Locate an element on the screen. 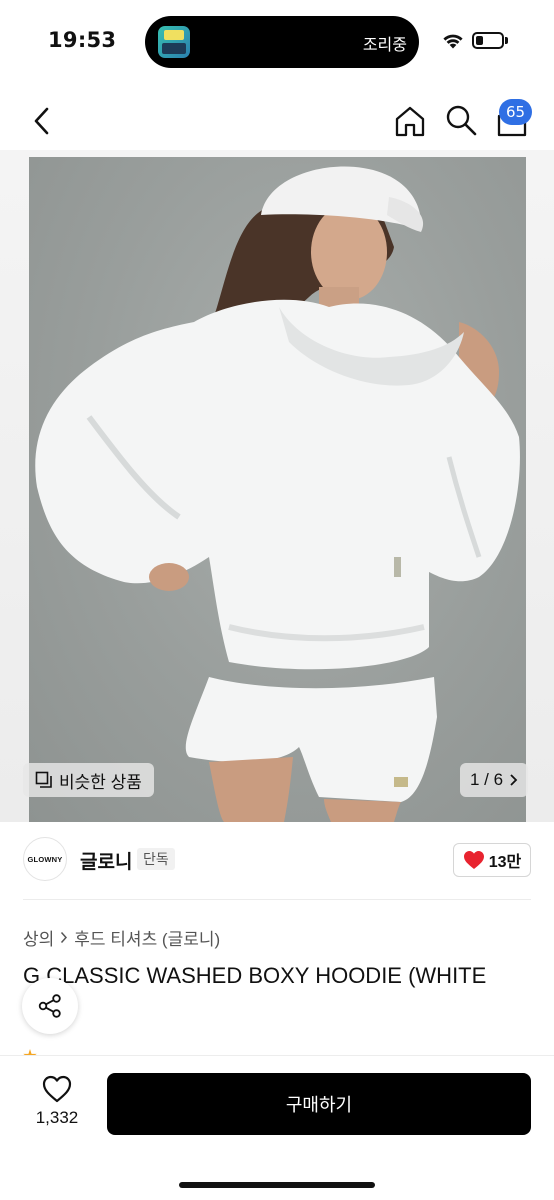 The image size is (554, 1200). favorite-count: 1,332 is located at coordinates (57, 1117).